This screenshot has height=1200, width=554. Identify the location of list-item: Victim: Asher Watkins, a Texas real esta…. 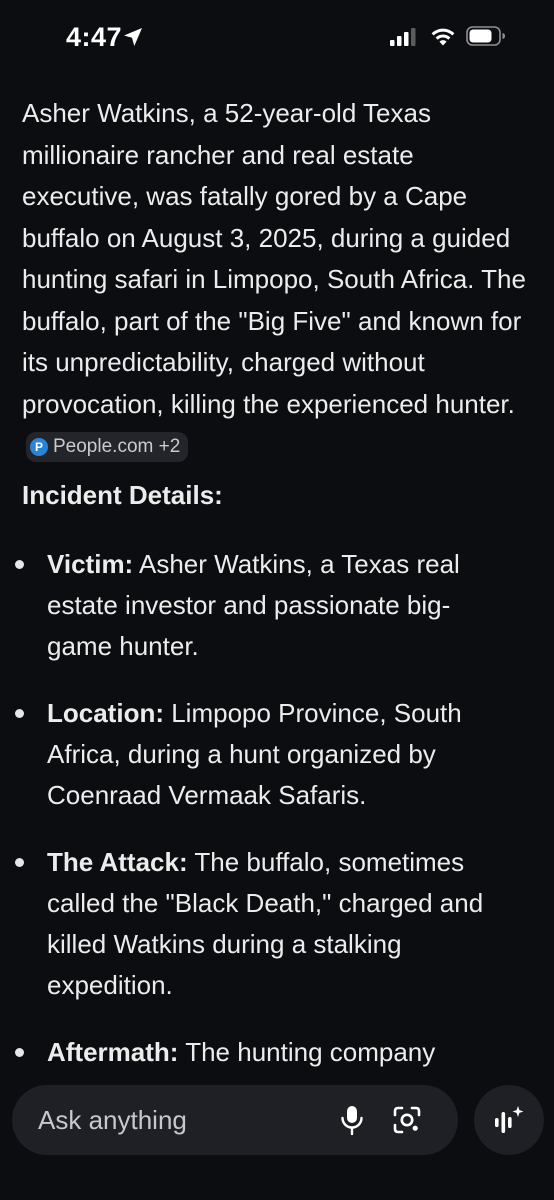
(256, 605).